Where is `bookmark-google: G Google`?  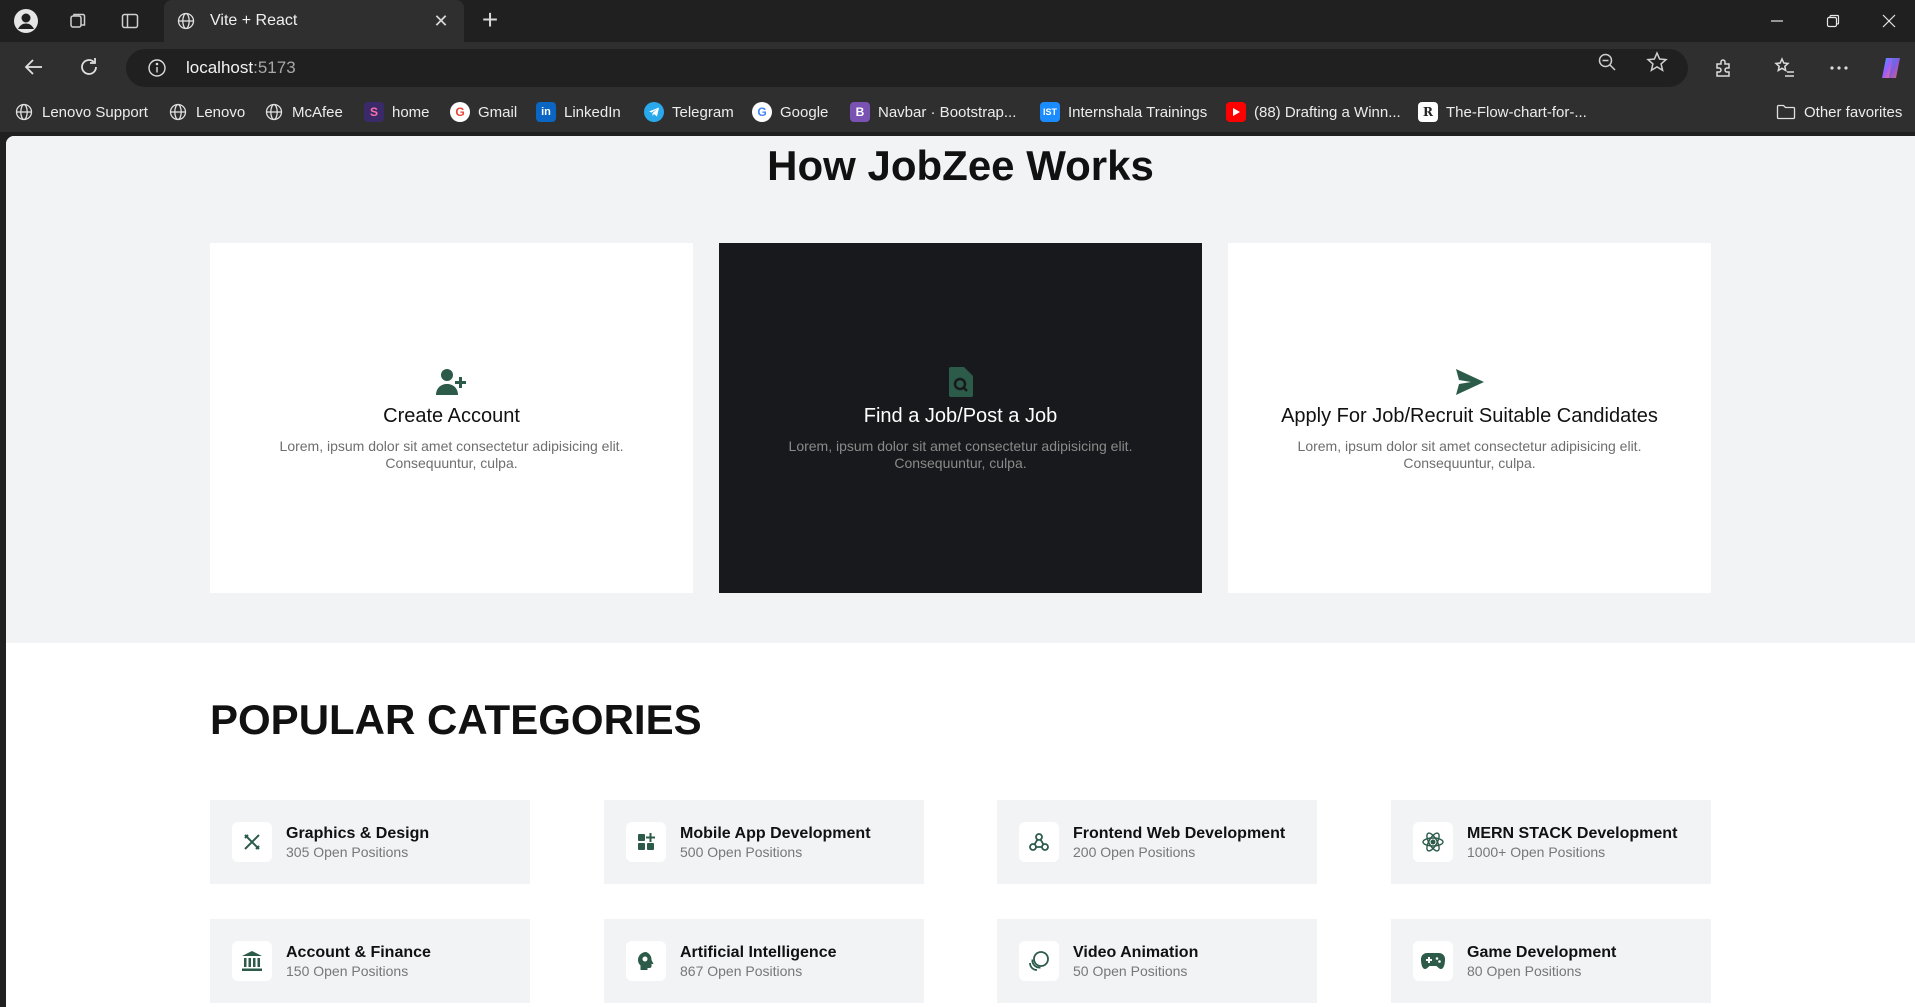 bookmark-google: G Google is located at coordinates (790, 112).